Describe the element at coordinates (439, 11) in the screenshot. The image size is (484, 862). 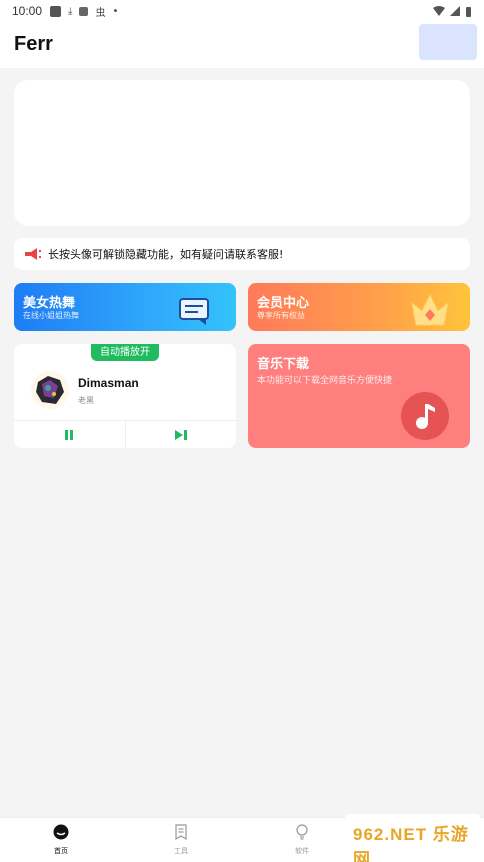
I see `wifi-icon` at that location.